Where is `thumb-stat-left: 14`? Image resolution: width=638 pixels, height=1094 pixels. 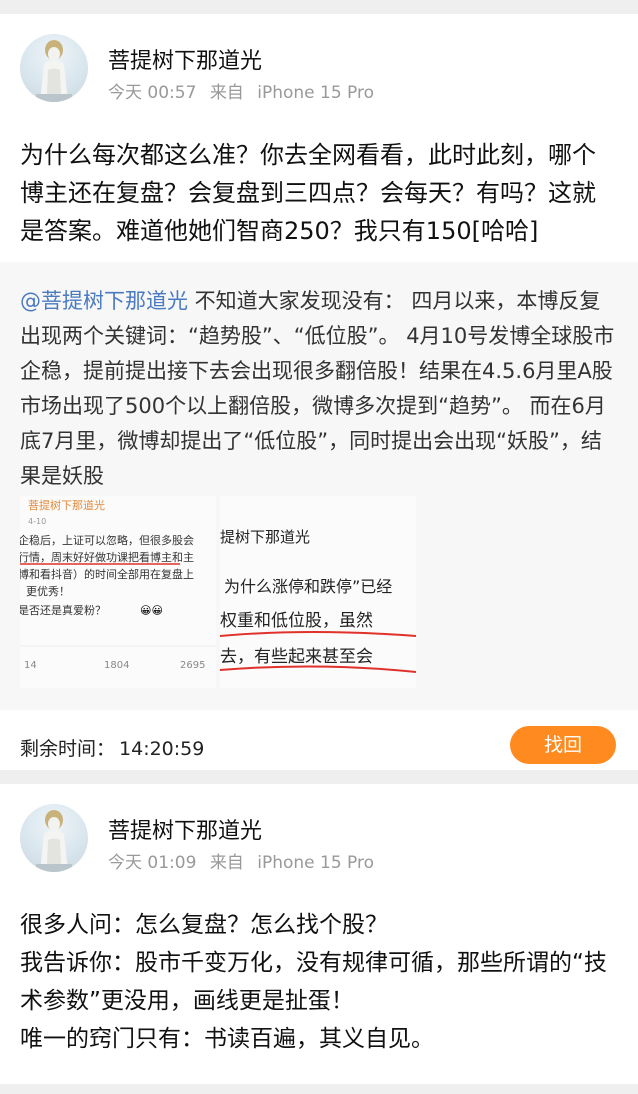
thumb-stat-left: 14 is located at coordinates (30, 665).